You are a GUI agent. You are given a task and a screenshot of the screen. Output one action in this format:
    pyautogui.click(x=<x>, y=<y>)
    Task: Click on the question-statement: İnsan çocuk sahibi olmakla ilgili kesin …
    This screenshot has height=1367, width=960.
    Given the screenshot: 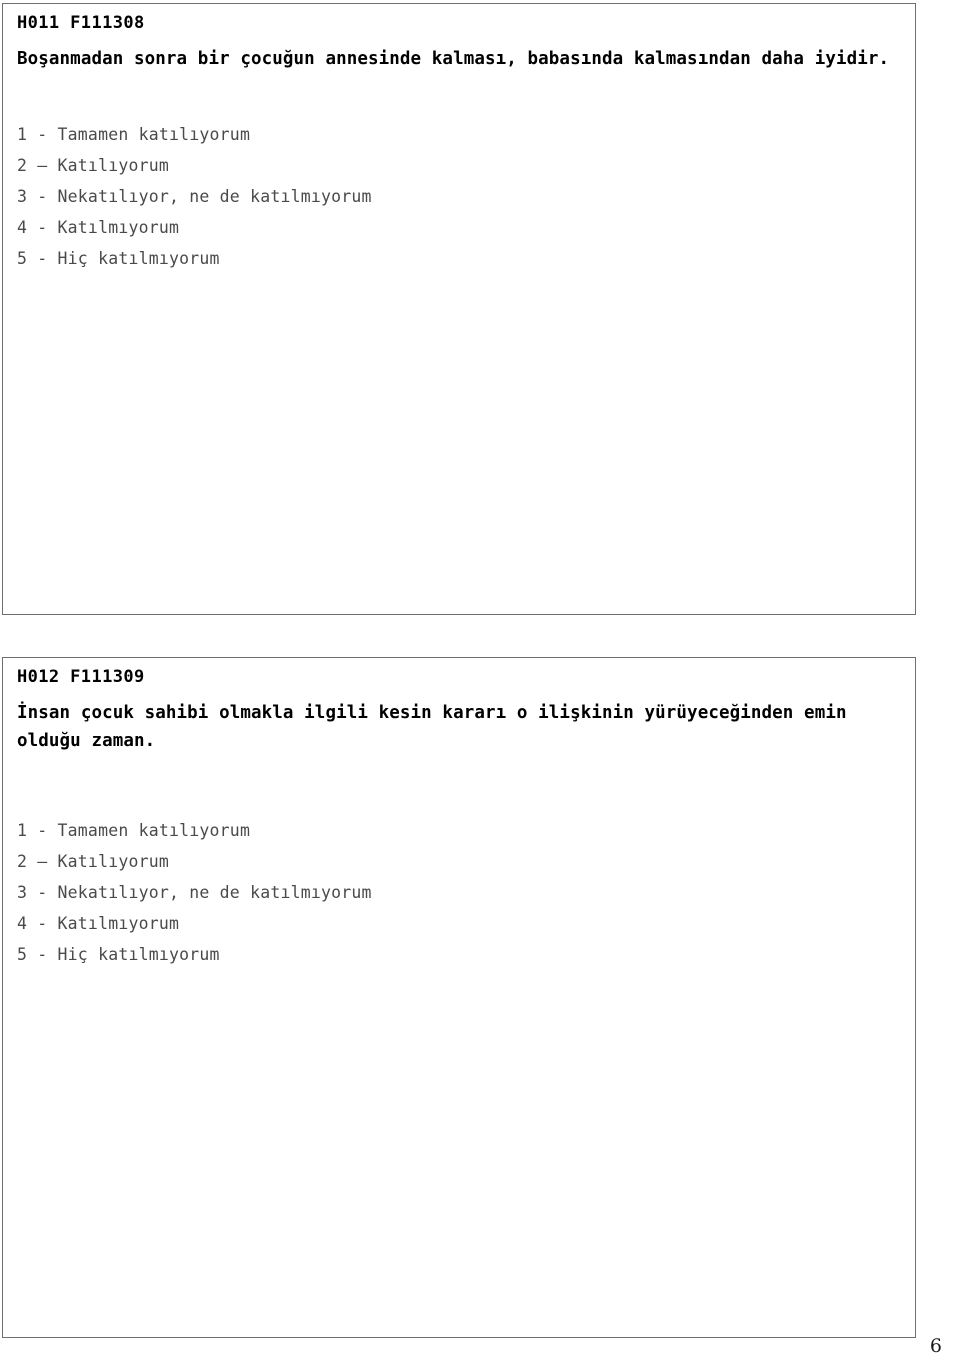 What is the action you would take?
    pyautogui.click(x=432, y=727)
    